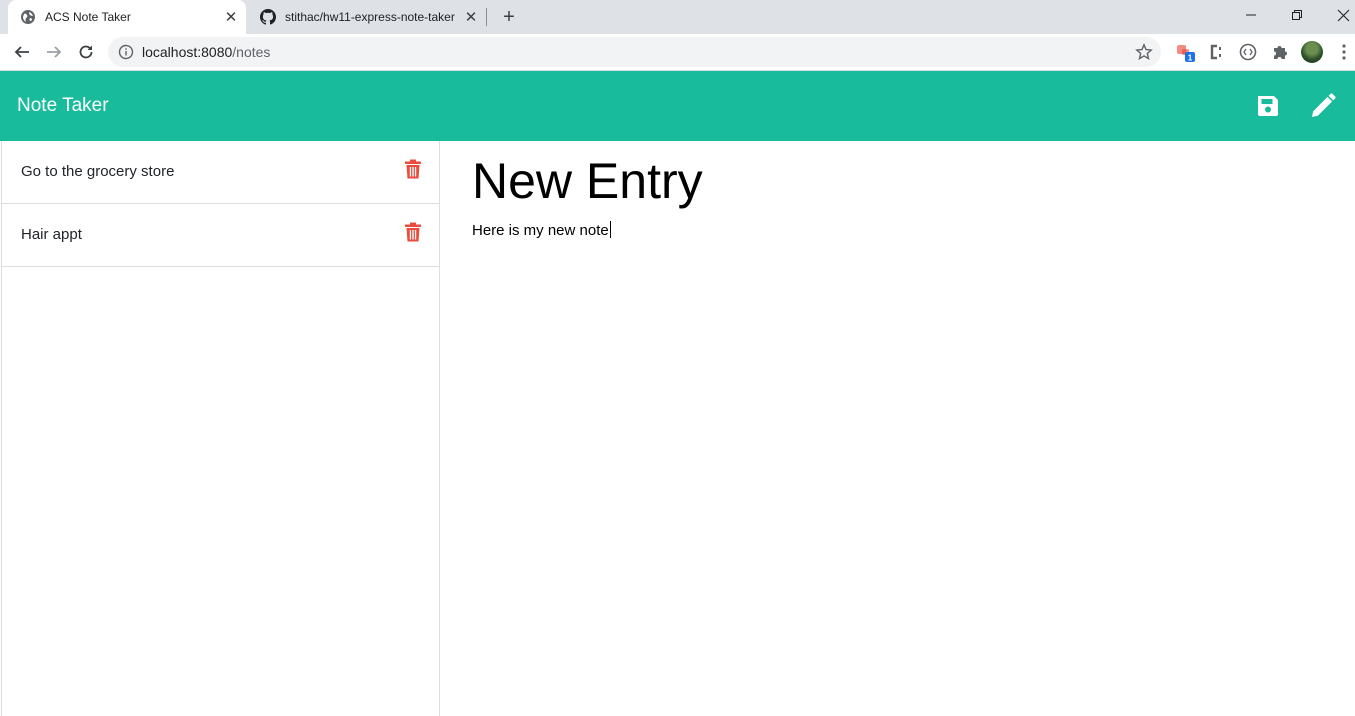 This screenshot has width=1355, height=716. I want to click on tab-separator, so click(486, 17).